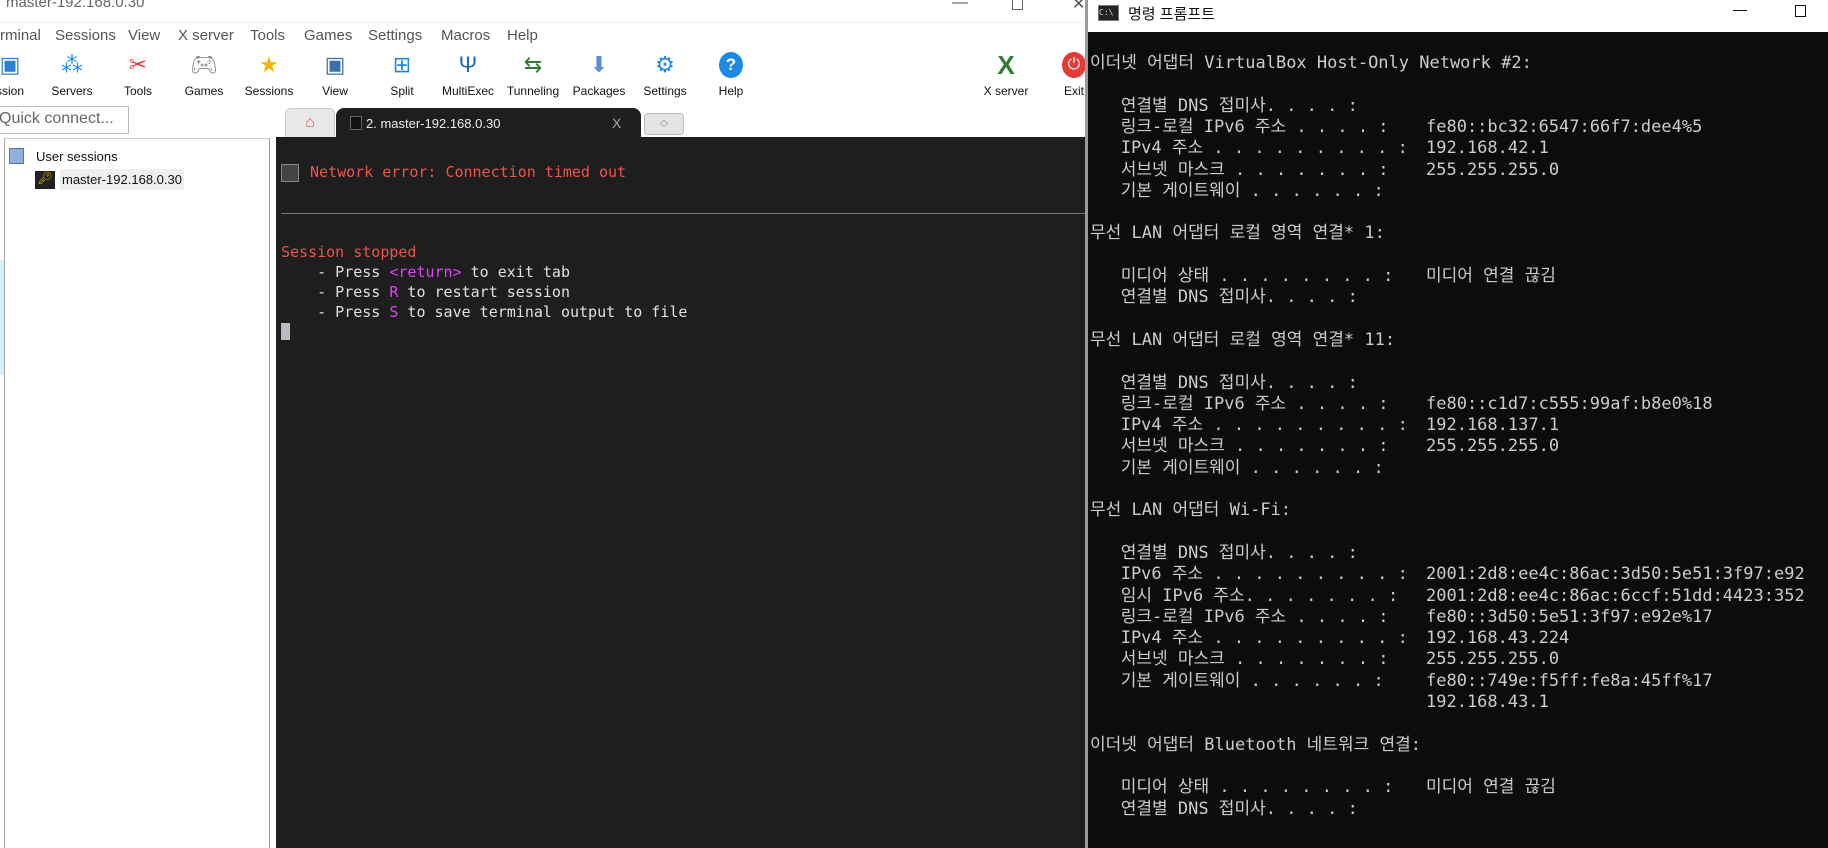 This screenshot has height=848, width=1828. What do you see at coordinates (731, 73) in the screenshot?
I see `toolbar-help-button: ? Help` at bounding box center [731, 73].